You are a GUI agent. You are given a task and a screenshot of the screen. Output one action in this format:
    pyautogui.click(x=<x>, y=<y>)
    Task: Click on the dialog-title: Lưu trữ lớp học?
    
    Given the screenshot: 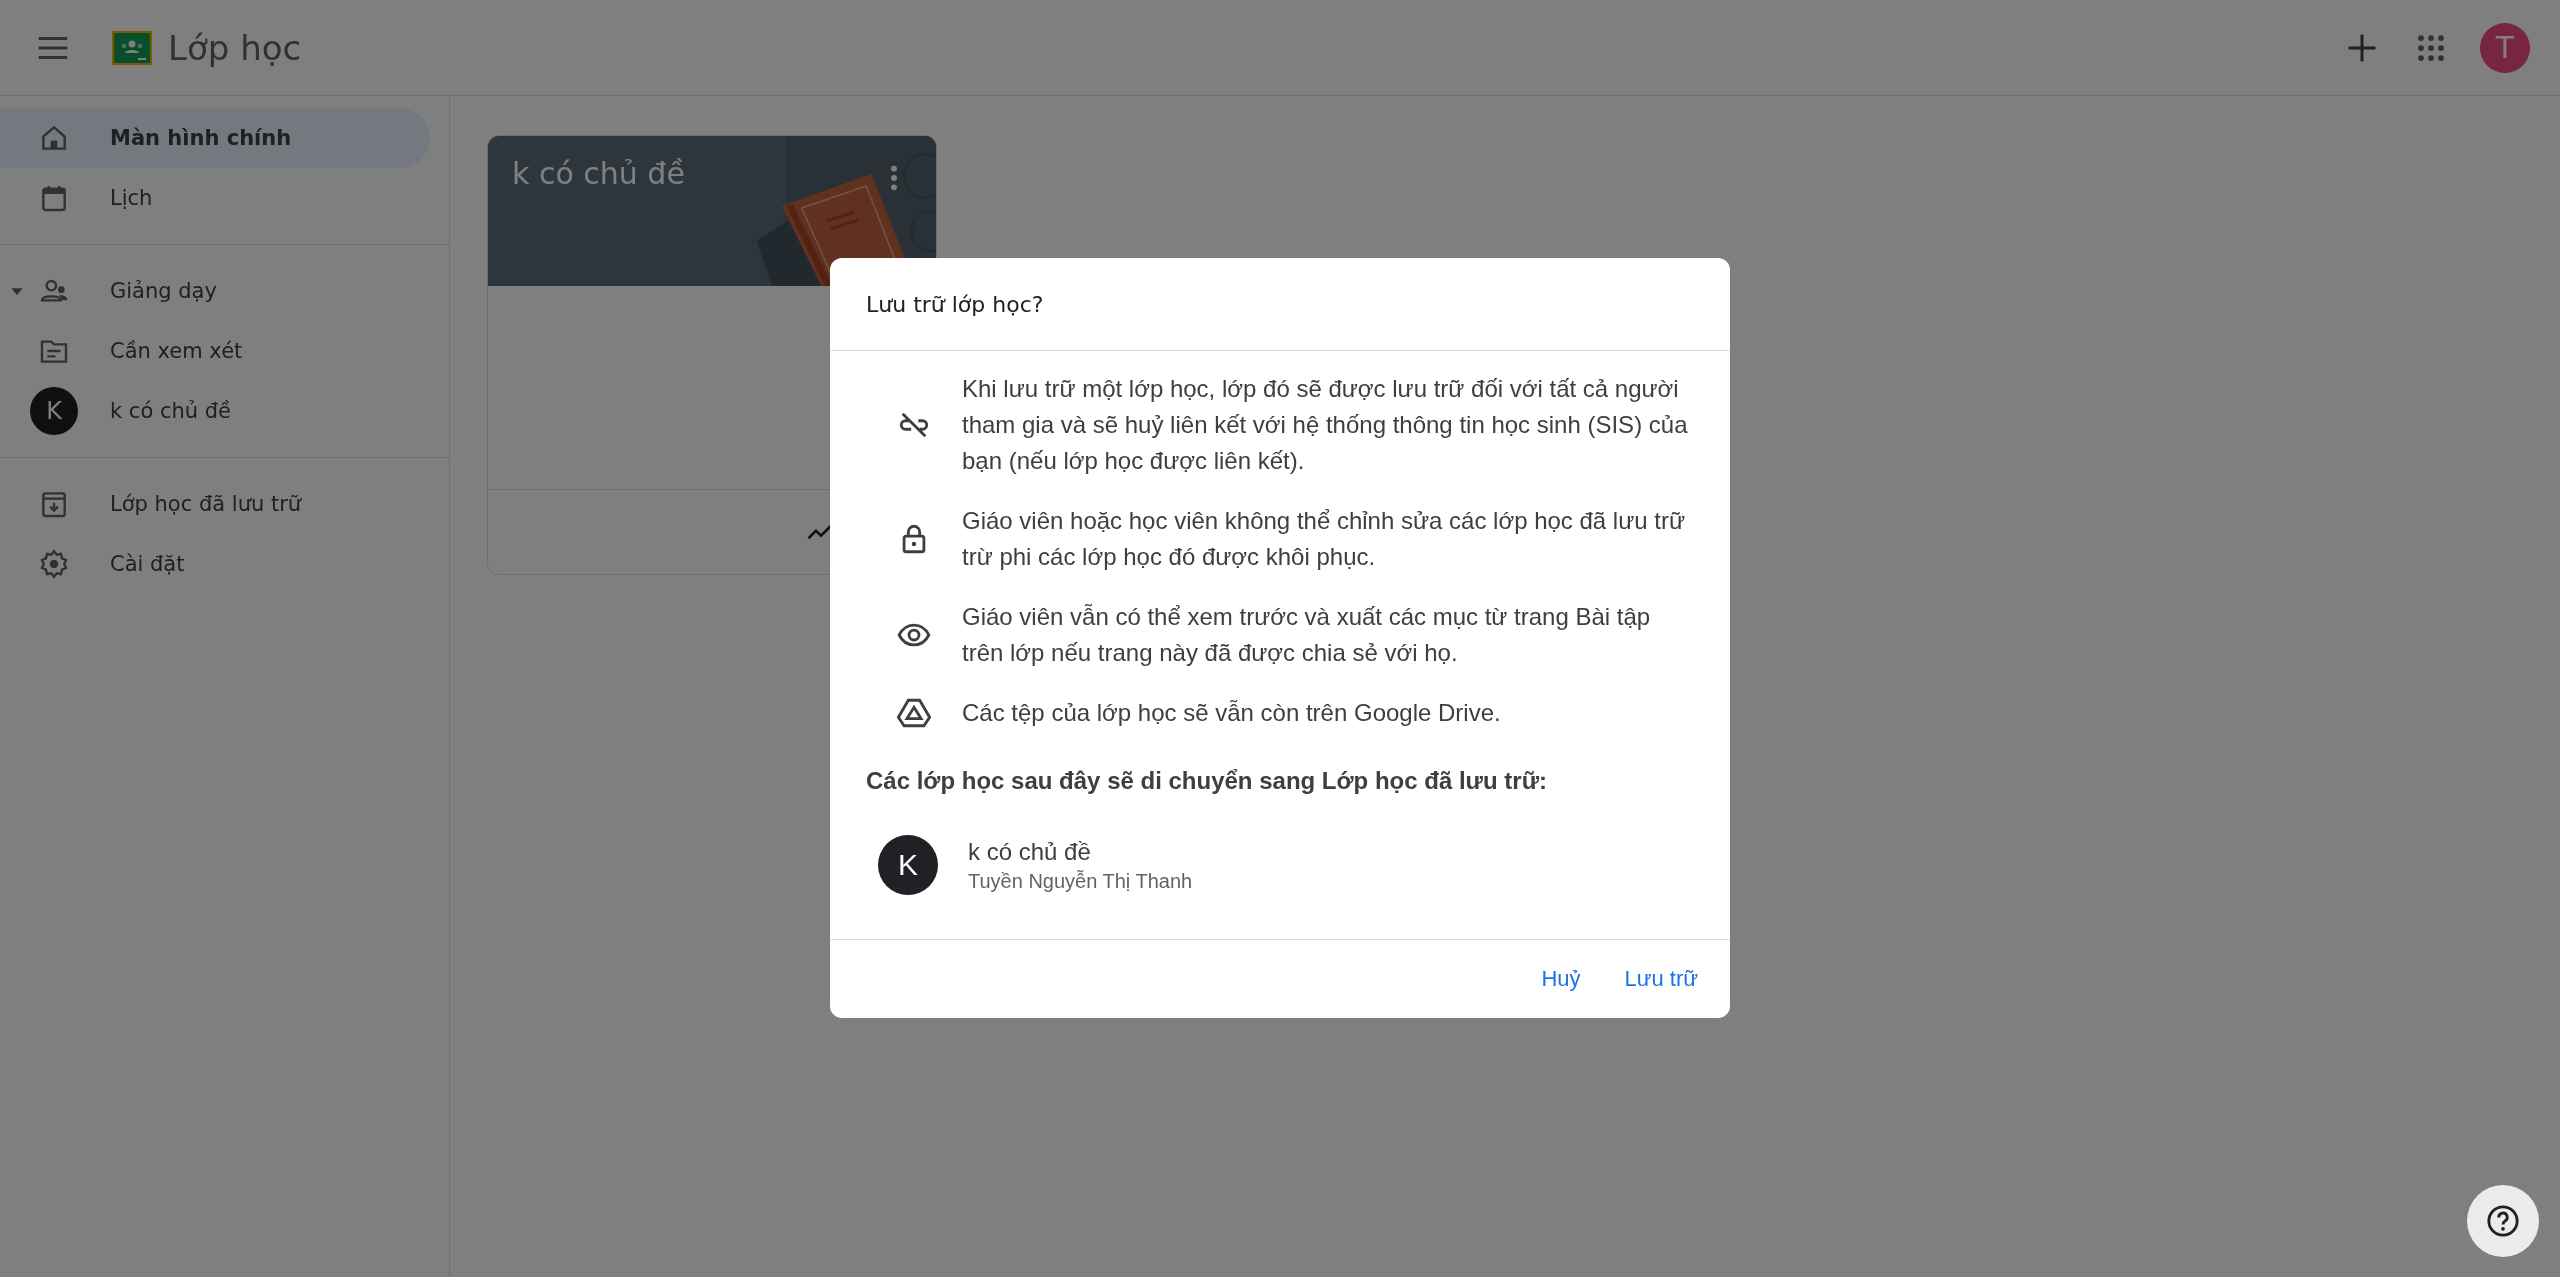 What is the action you would take?
    pyautogui.click(x=1280, y=304)
    